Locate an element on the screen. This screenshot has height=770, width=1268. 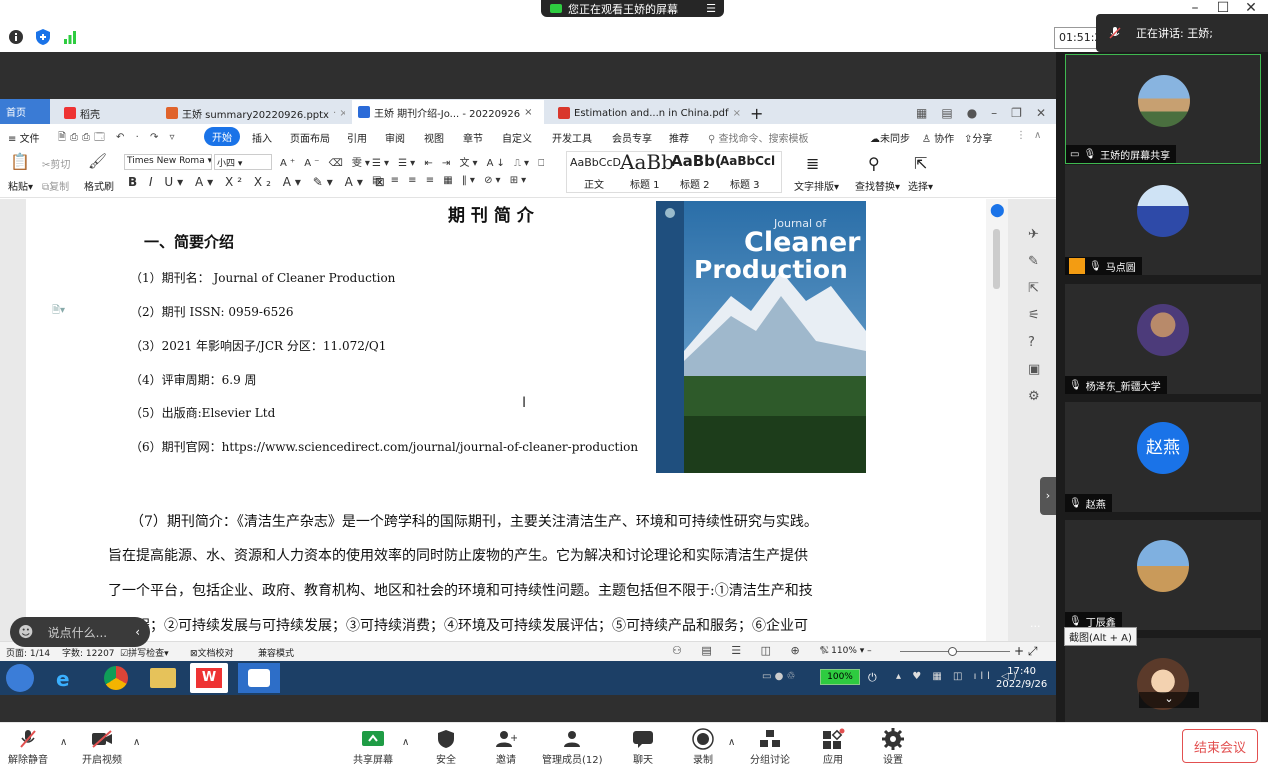
paste-button: 粘贴▾ is located at coordinates (20, 185).